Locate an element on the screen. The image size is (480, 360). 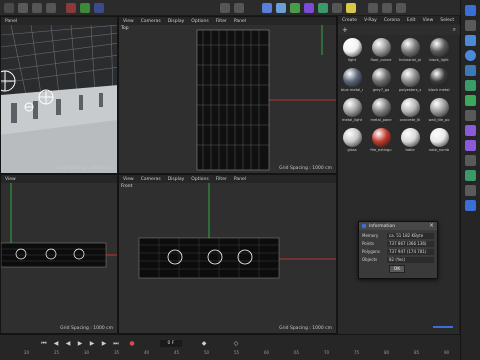
text-icon is located at coordinates (470, 70).